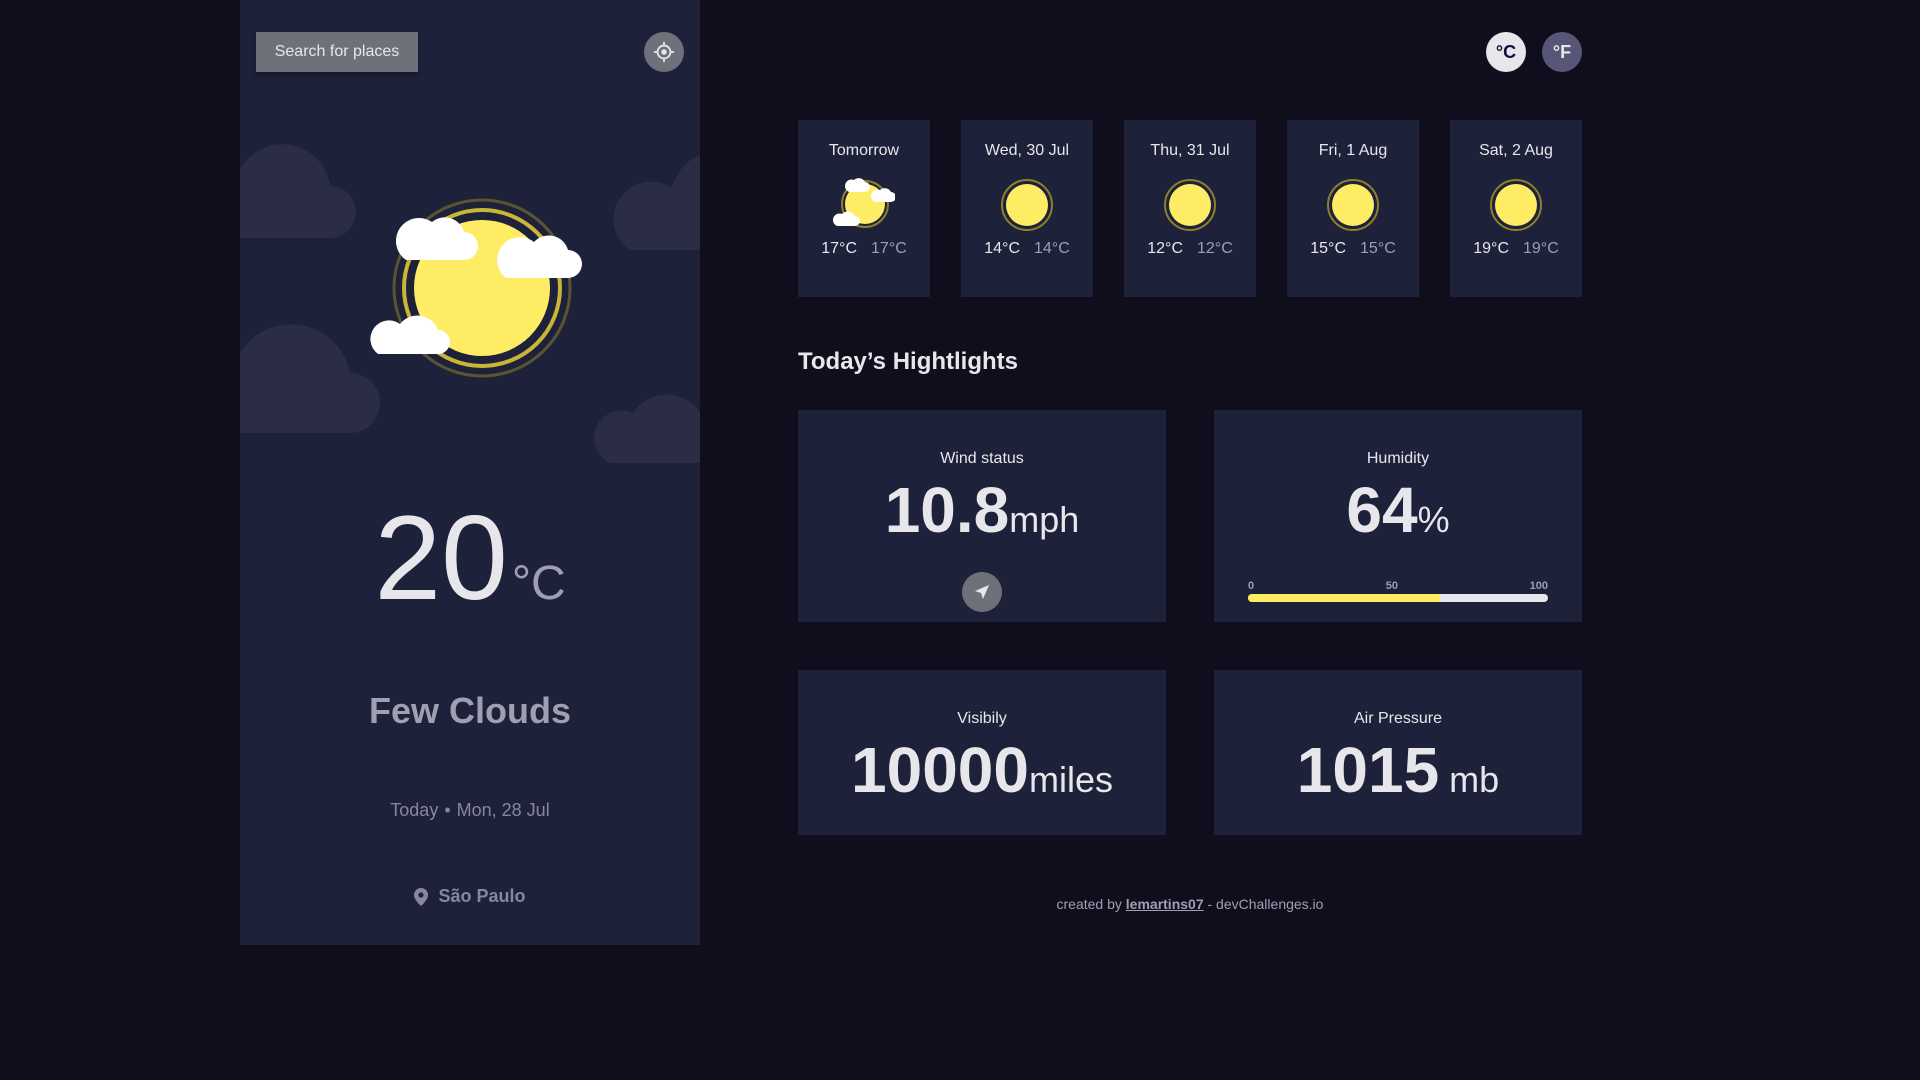 The width and height of the screenshot is (1920, 1080). I want to click on humidity-label: Humidity, so click(1398, 458).